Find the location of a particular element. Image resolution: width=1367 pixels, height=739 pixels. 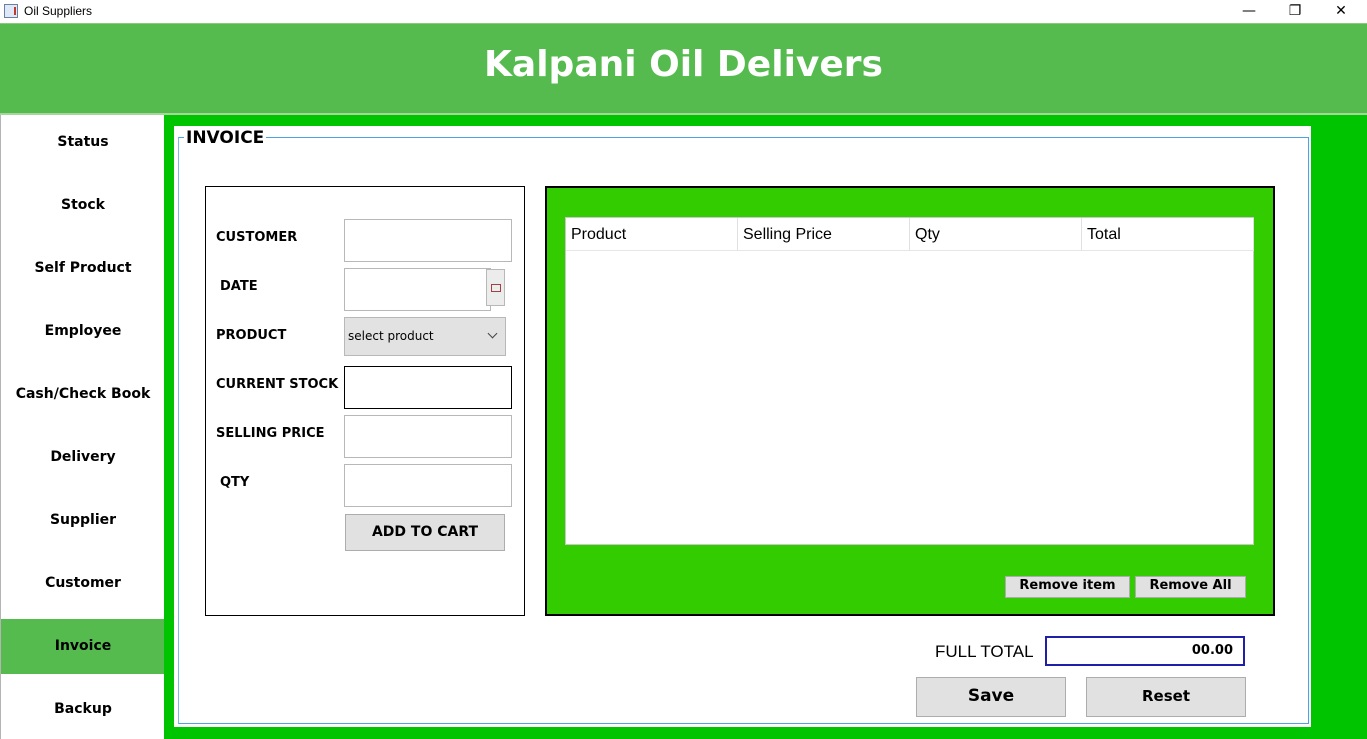

sidebar-item-supplier: Supplier is located at coordinates (83, 520).